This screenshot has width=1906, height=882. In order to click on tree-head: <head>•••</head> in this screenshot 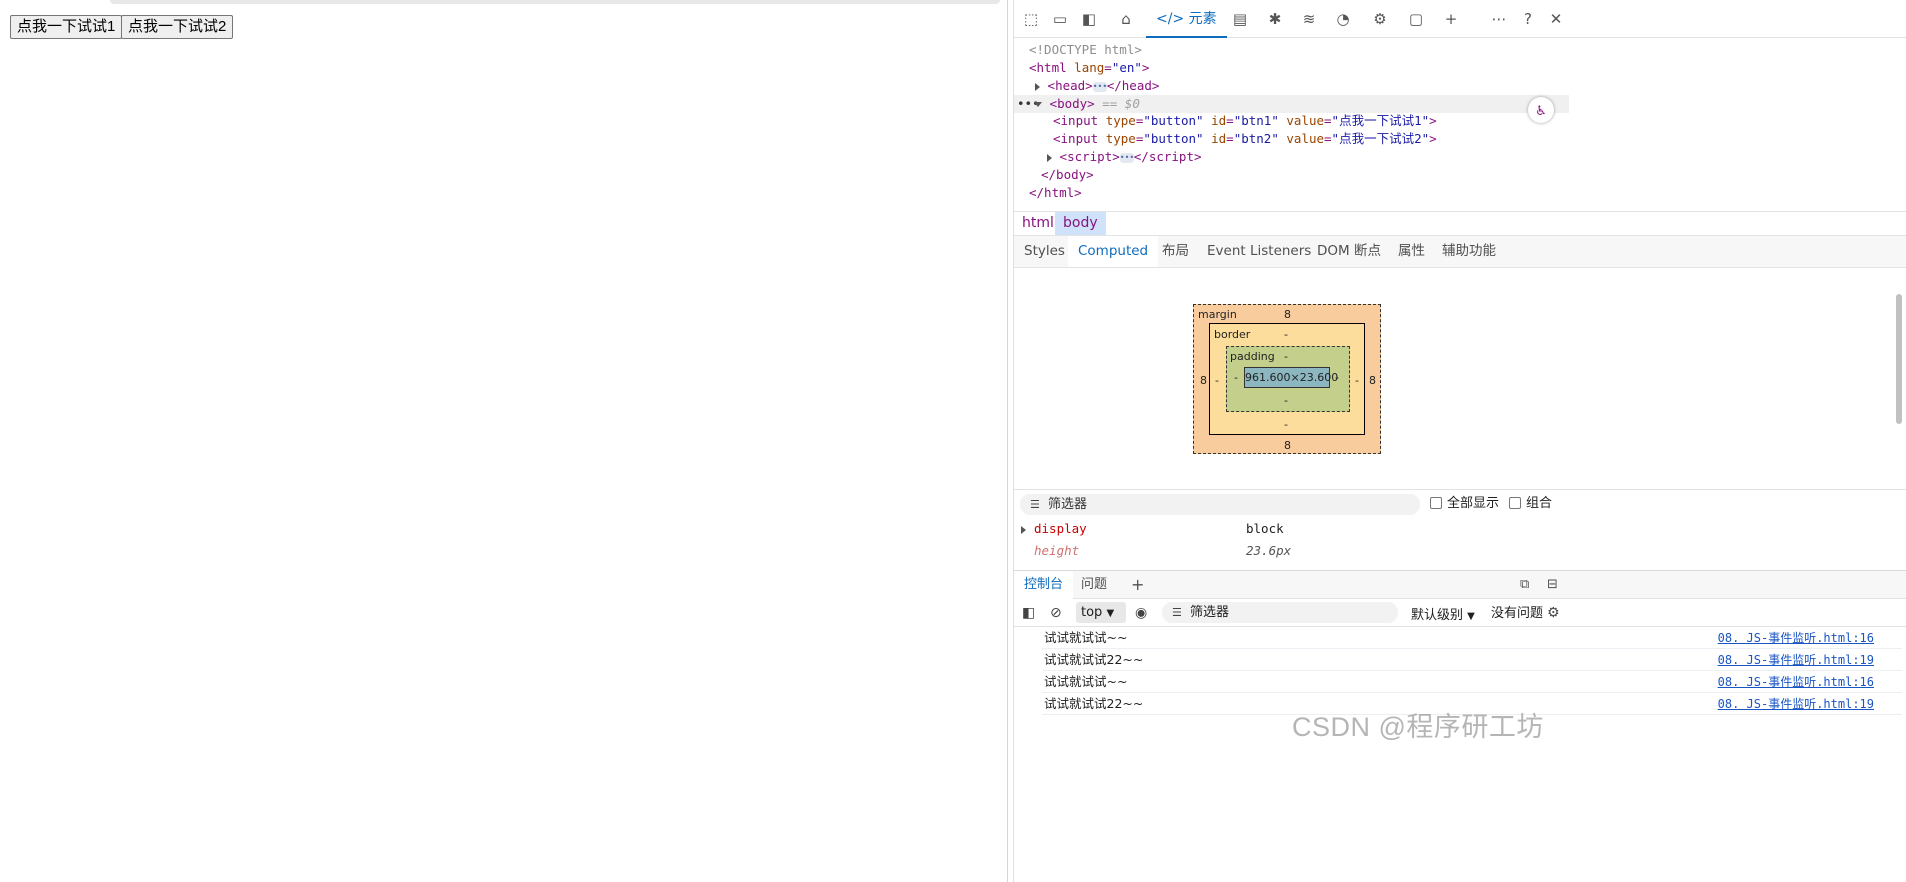, I will do `click(1097, 86)`.